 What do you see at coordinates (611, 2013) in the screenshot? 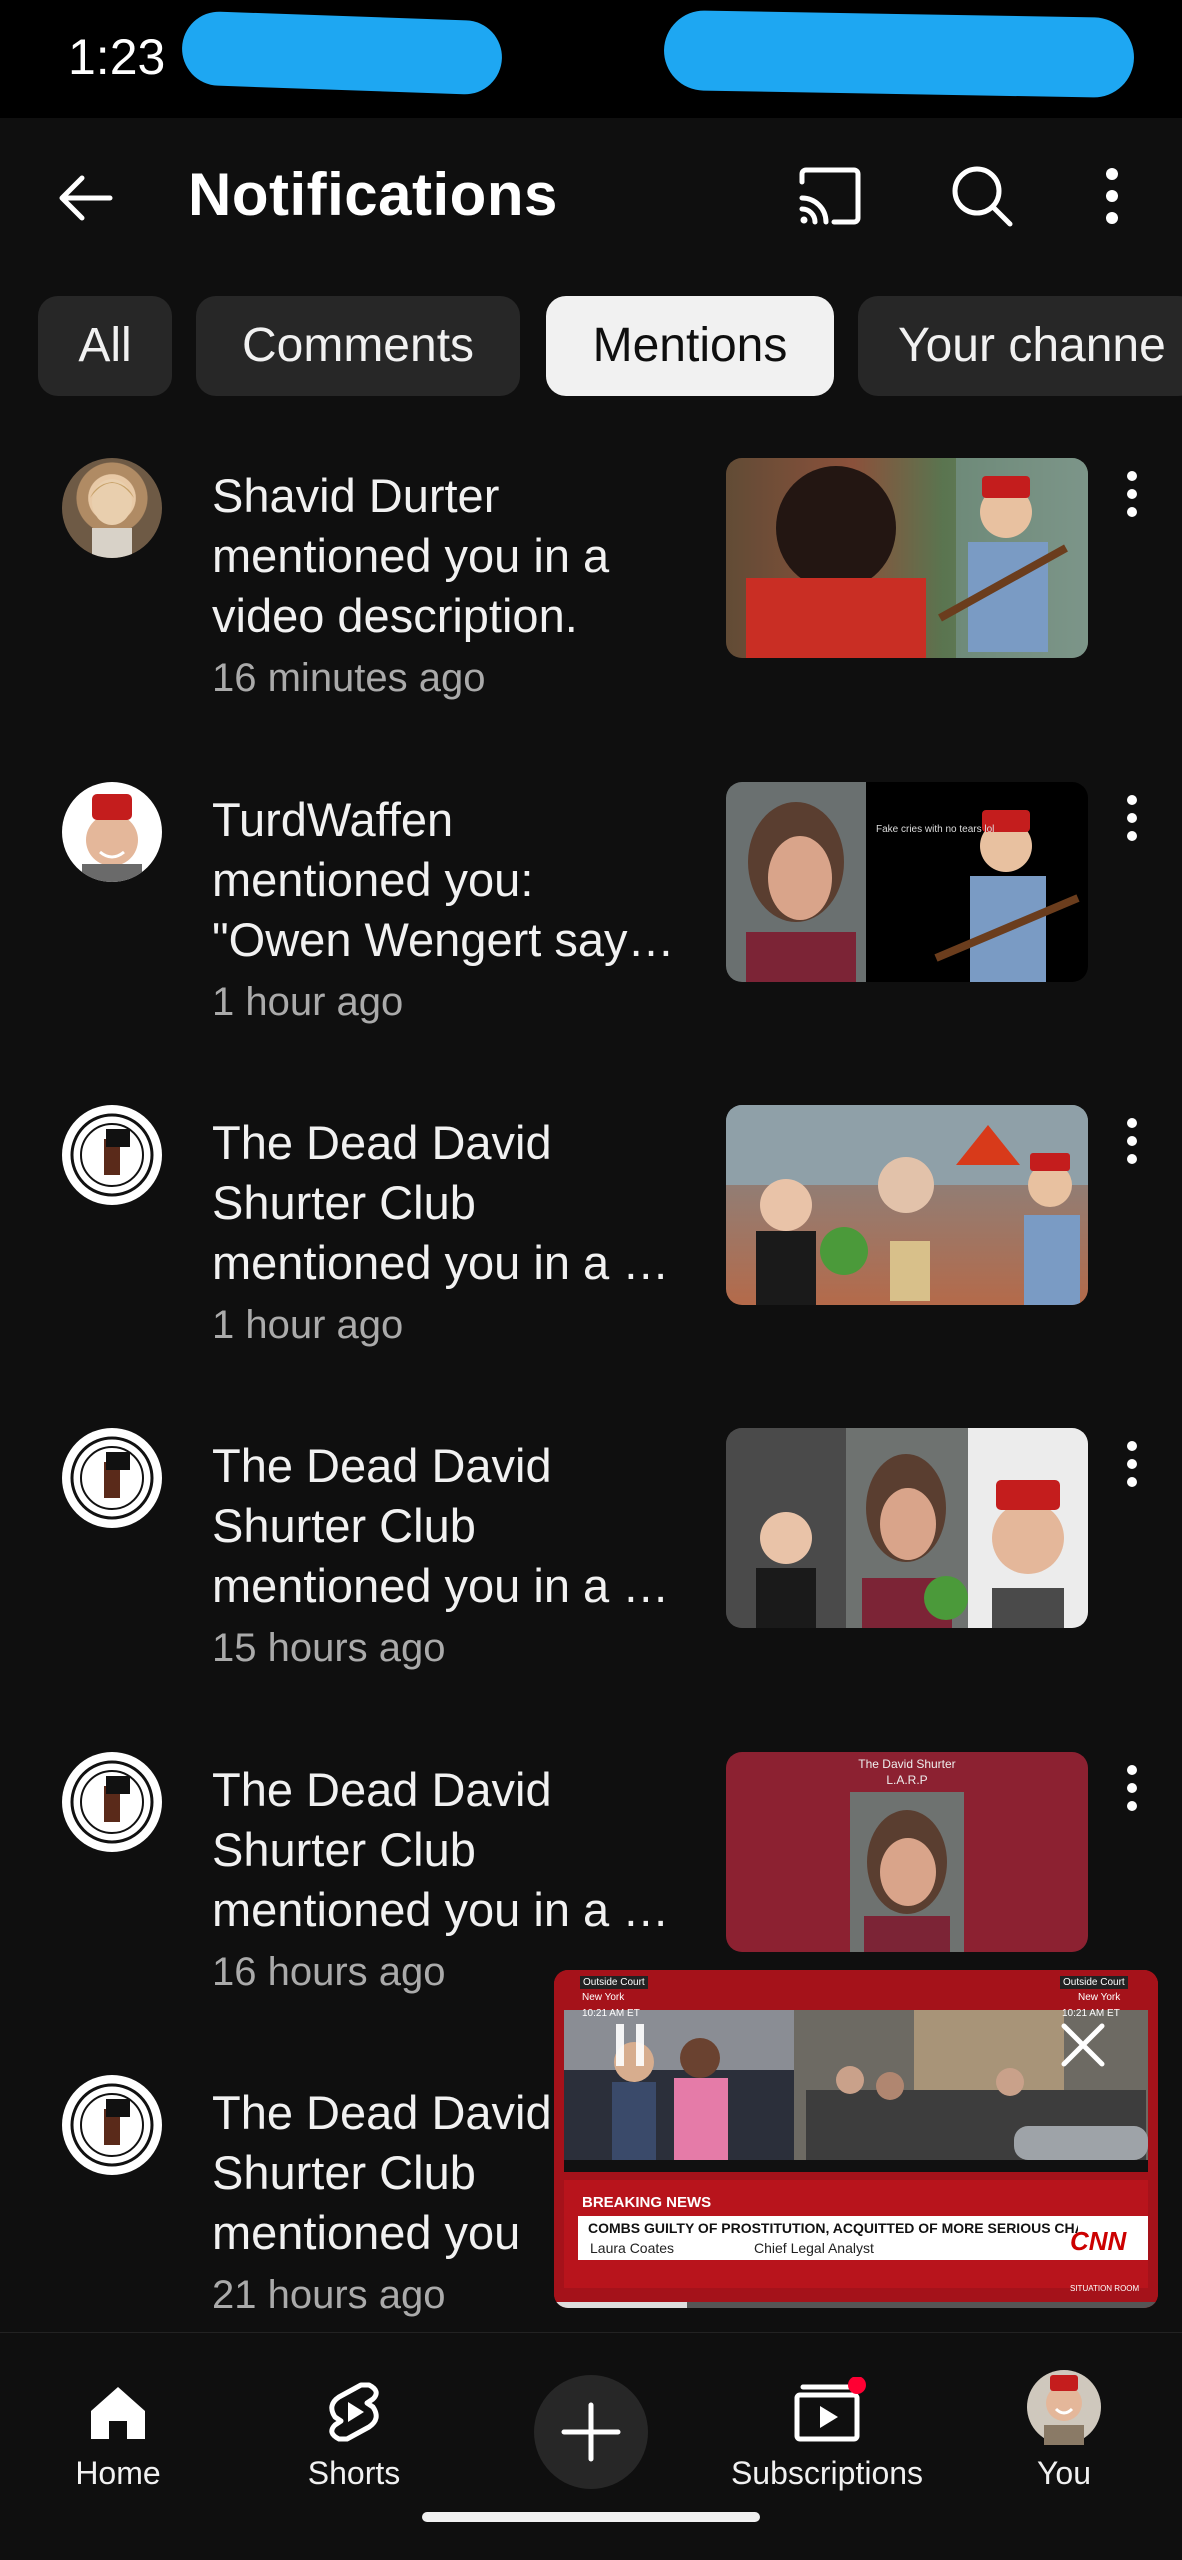
I see `clock-label-left: 10:21 AM ET` at bounding box center [611, 2013].